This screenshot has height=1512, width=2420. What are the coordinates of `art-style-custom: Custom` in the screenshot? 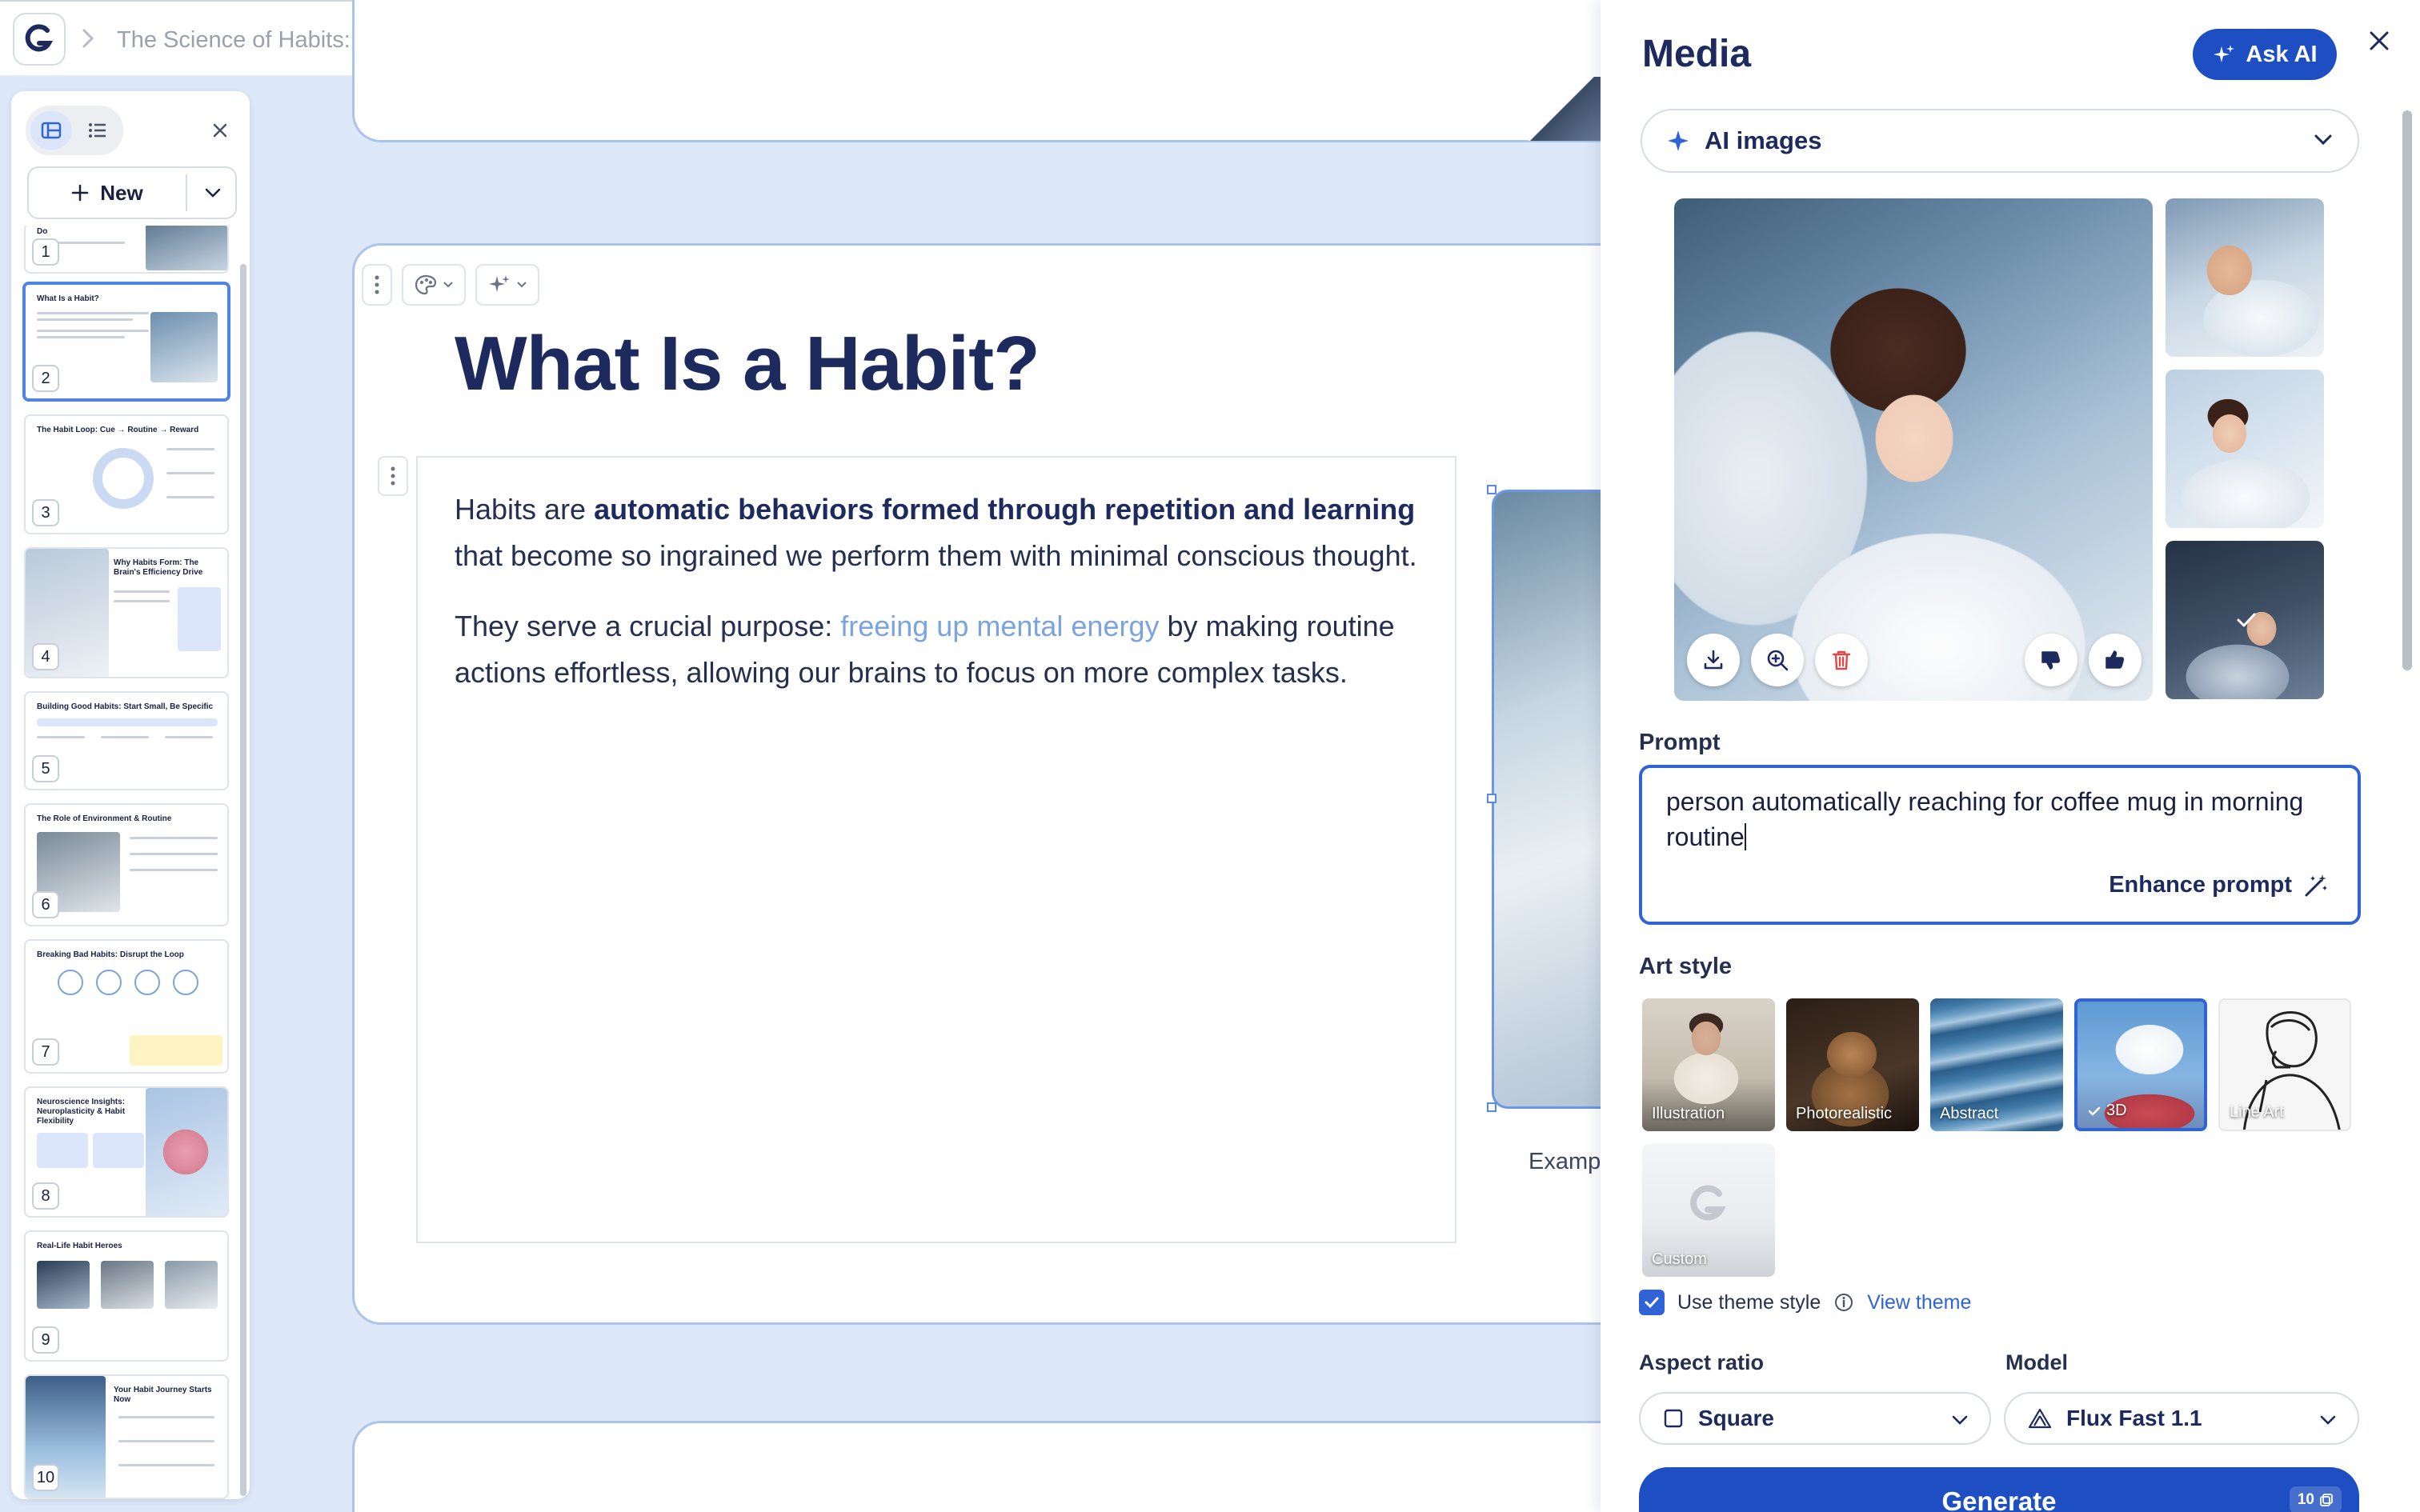 It's located at (1708, 1210).